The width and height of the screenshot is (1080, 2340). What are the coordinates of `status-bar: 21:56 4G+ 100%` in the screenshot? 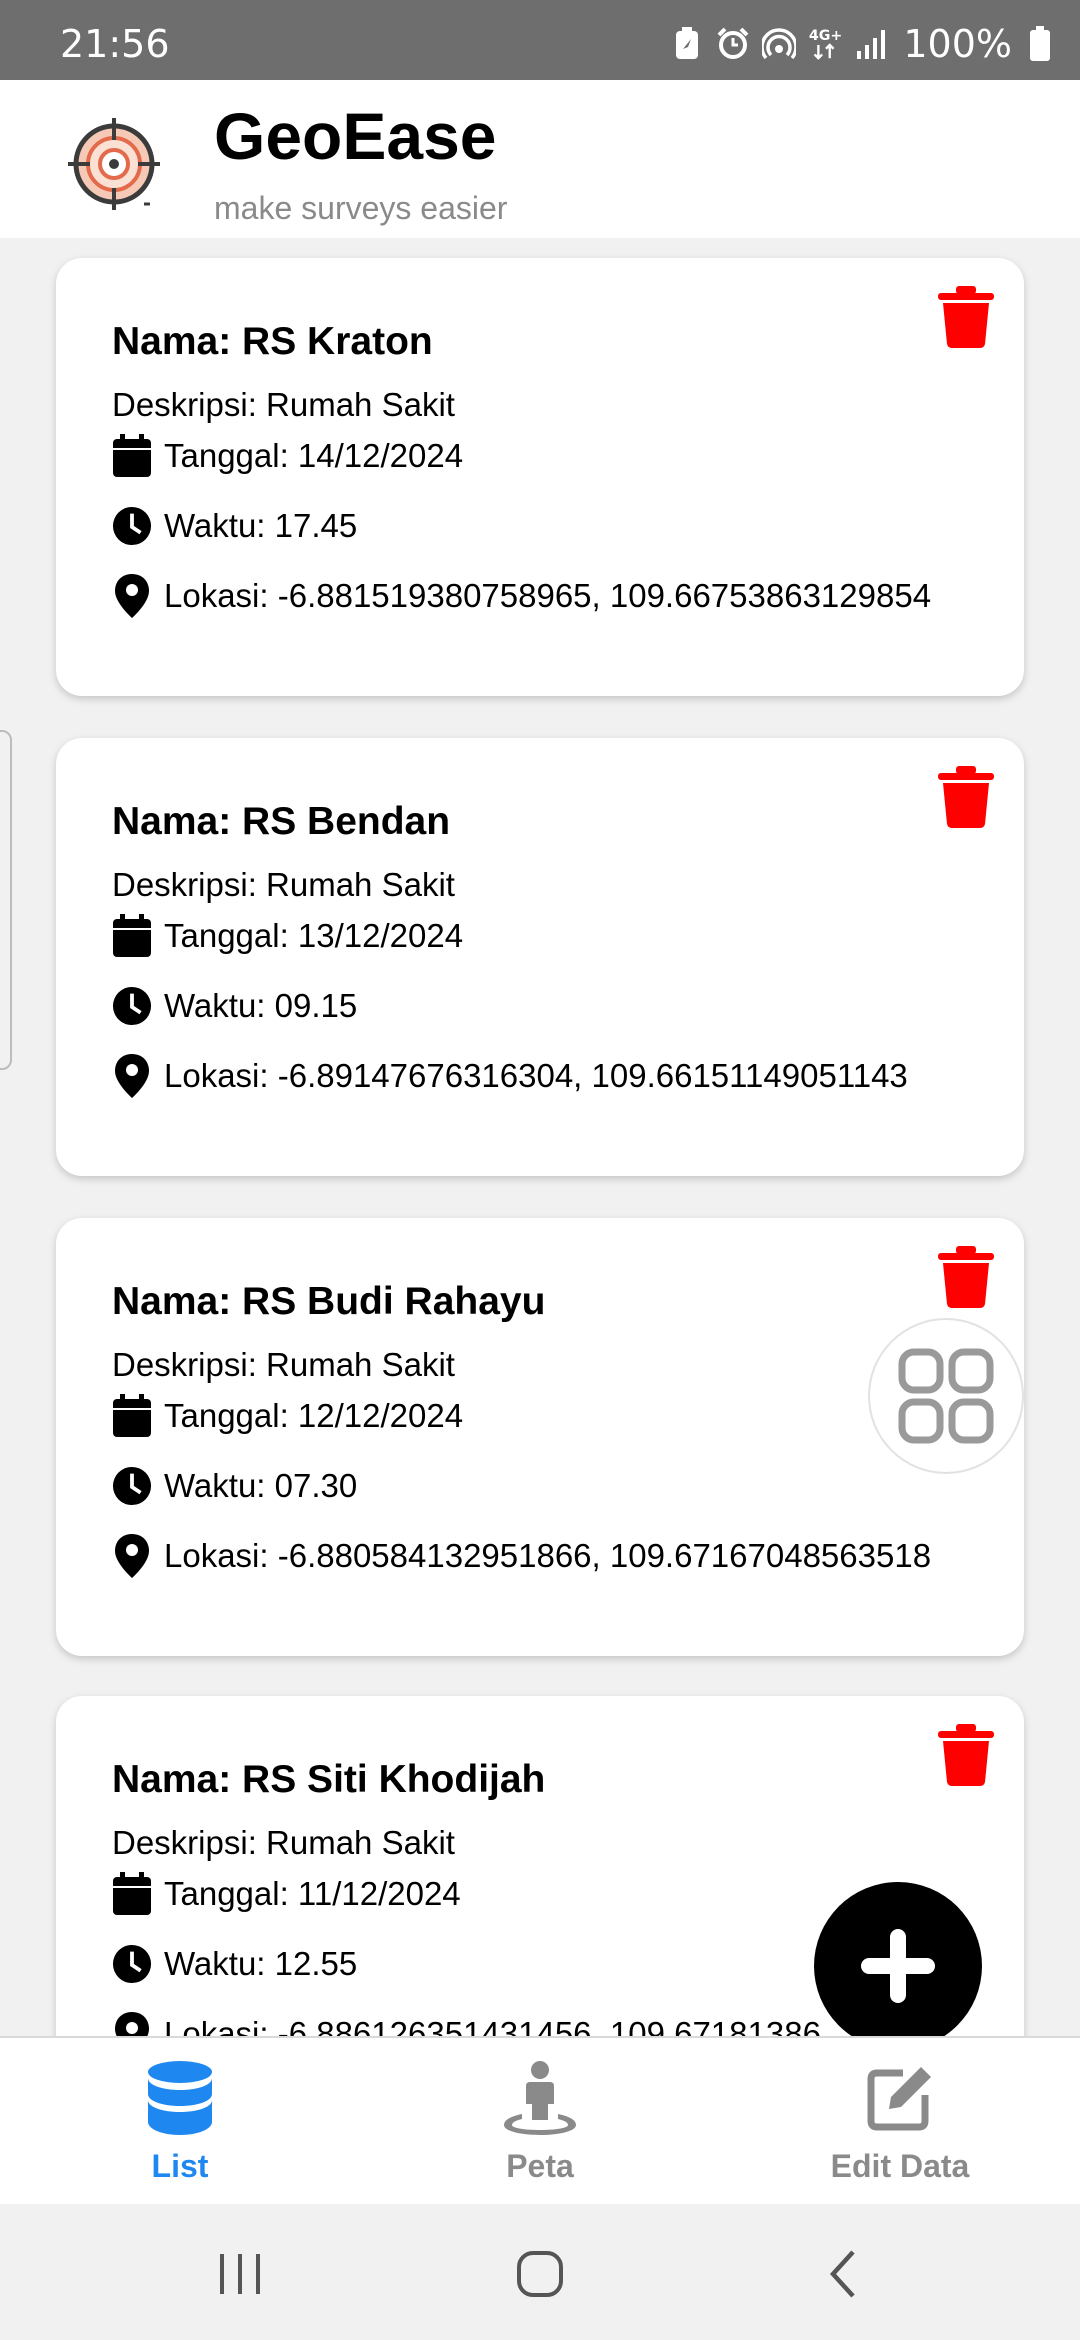 It's located at (540, 40).